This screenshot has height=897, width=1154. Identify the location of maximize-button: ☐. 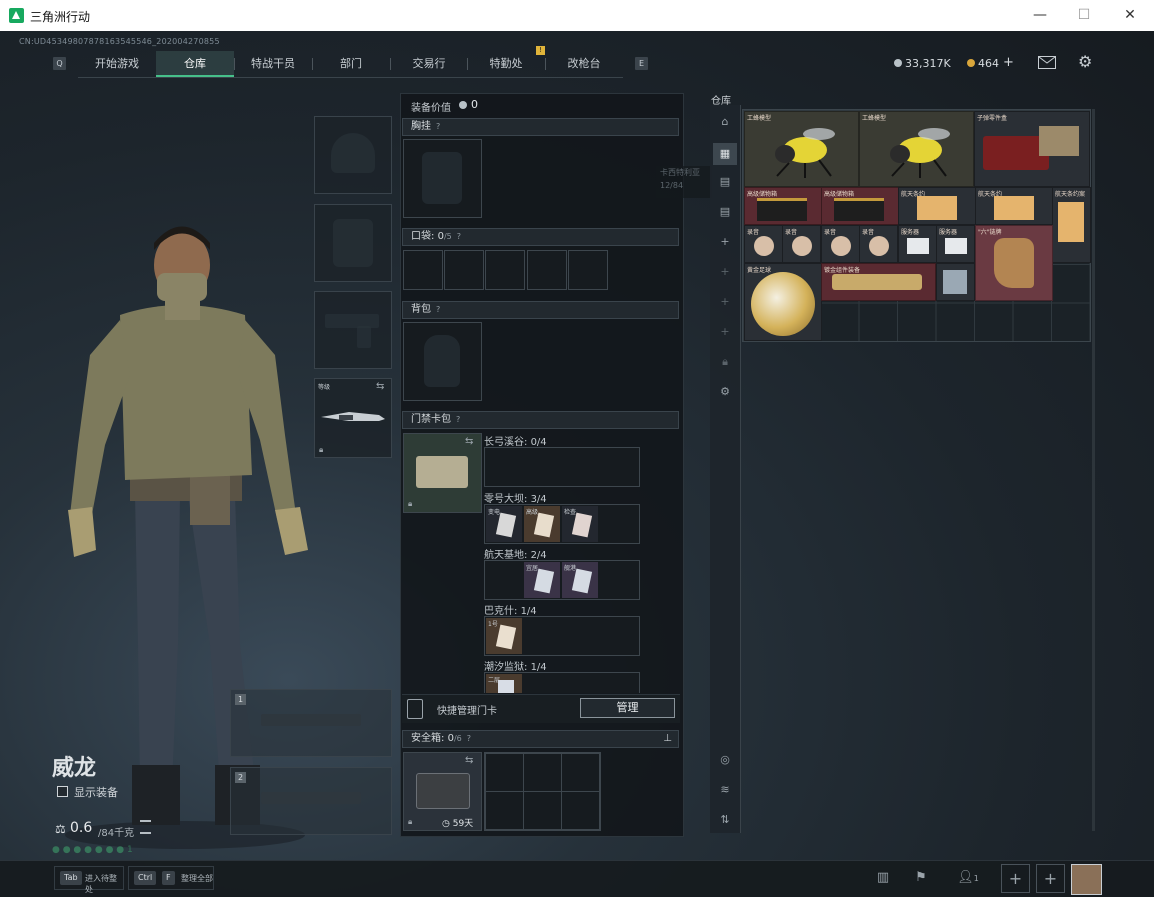
(1084, 15).